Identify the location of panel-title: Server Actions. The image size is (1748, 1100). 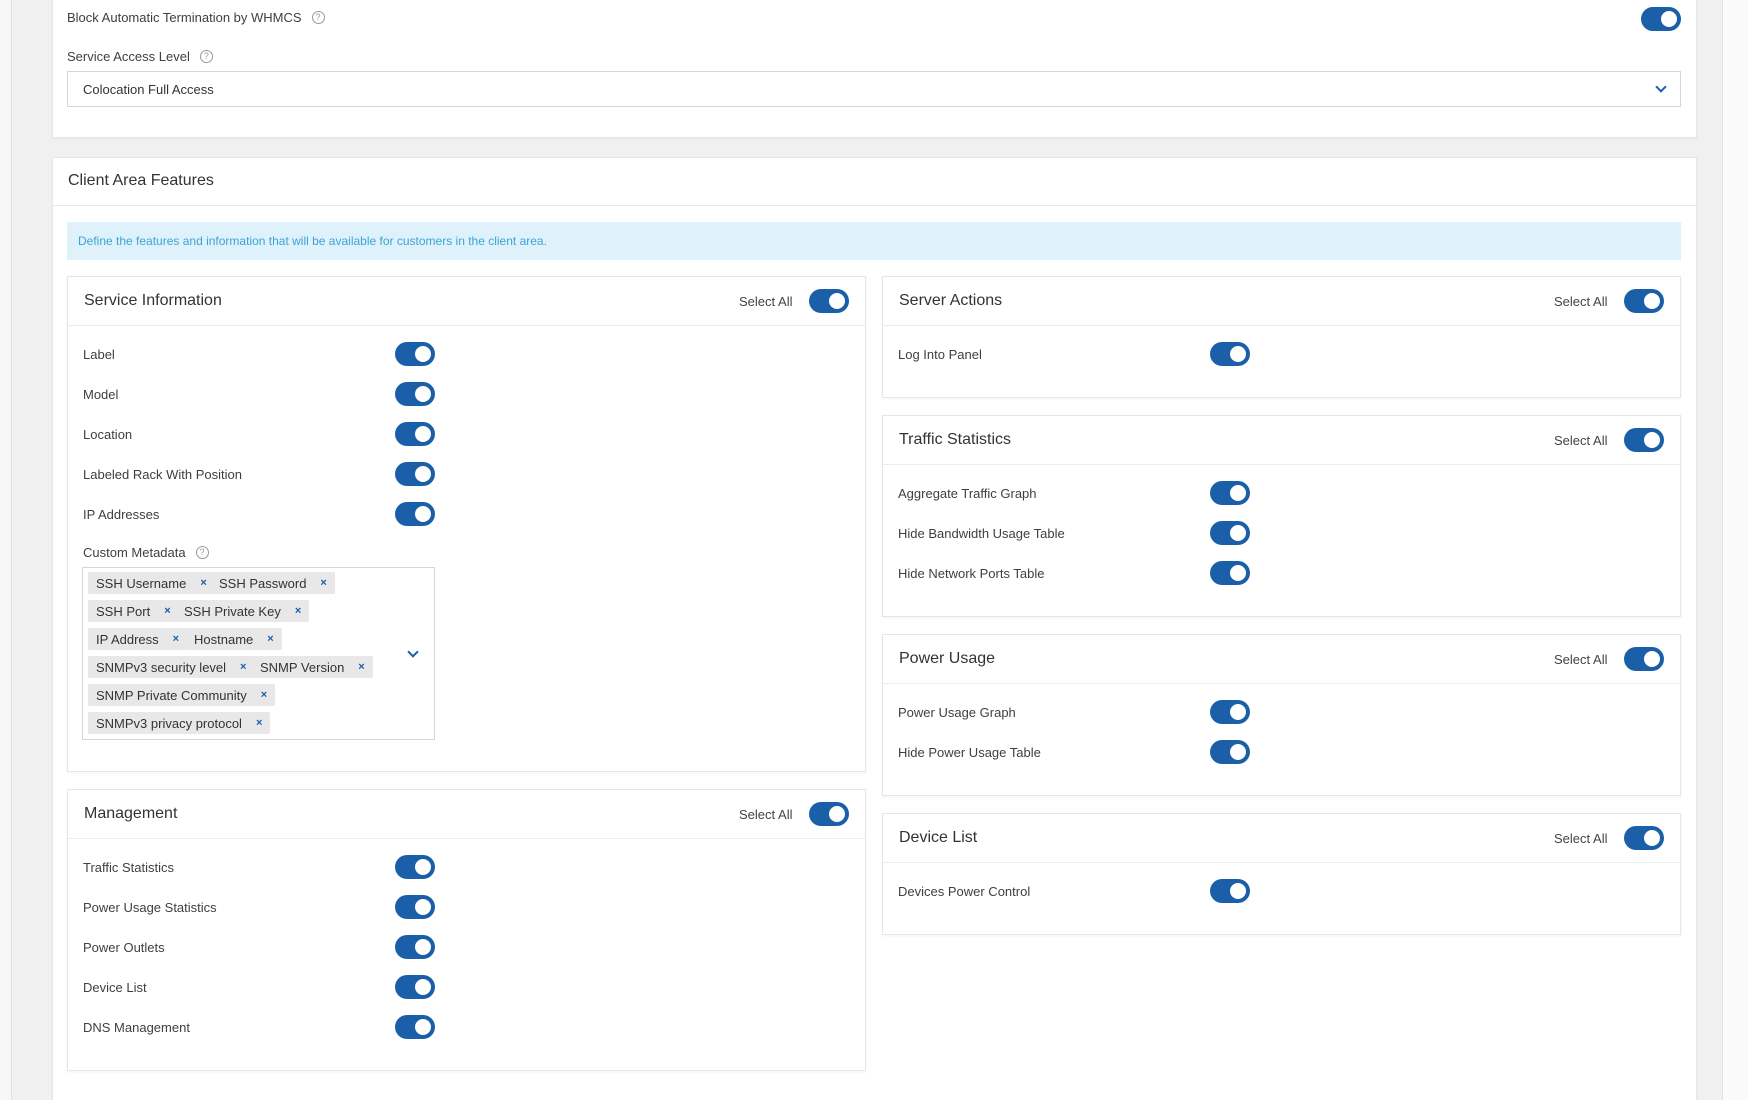
(951, 300).